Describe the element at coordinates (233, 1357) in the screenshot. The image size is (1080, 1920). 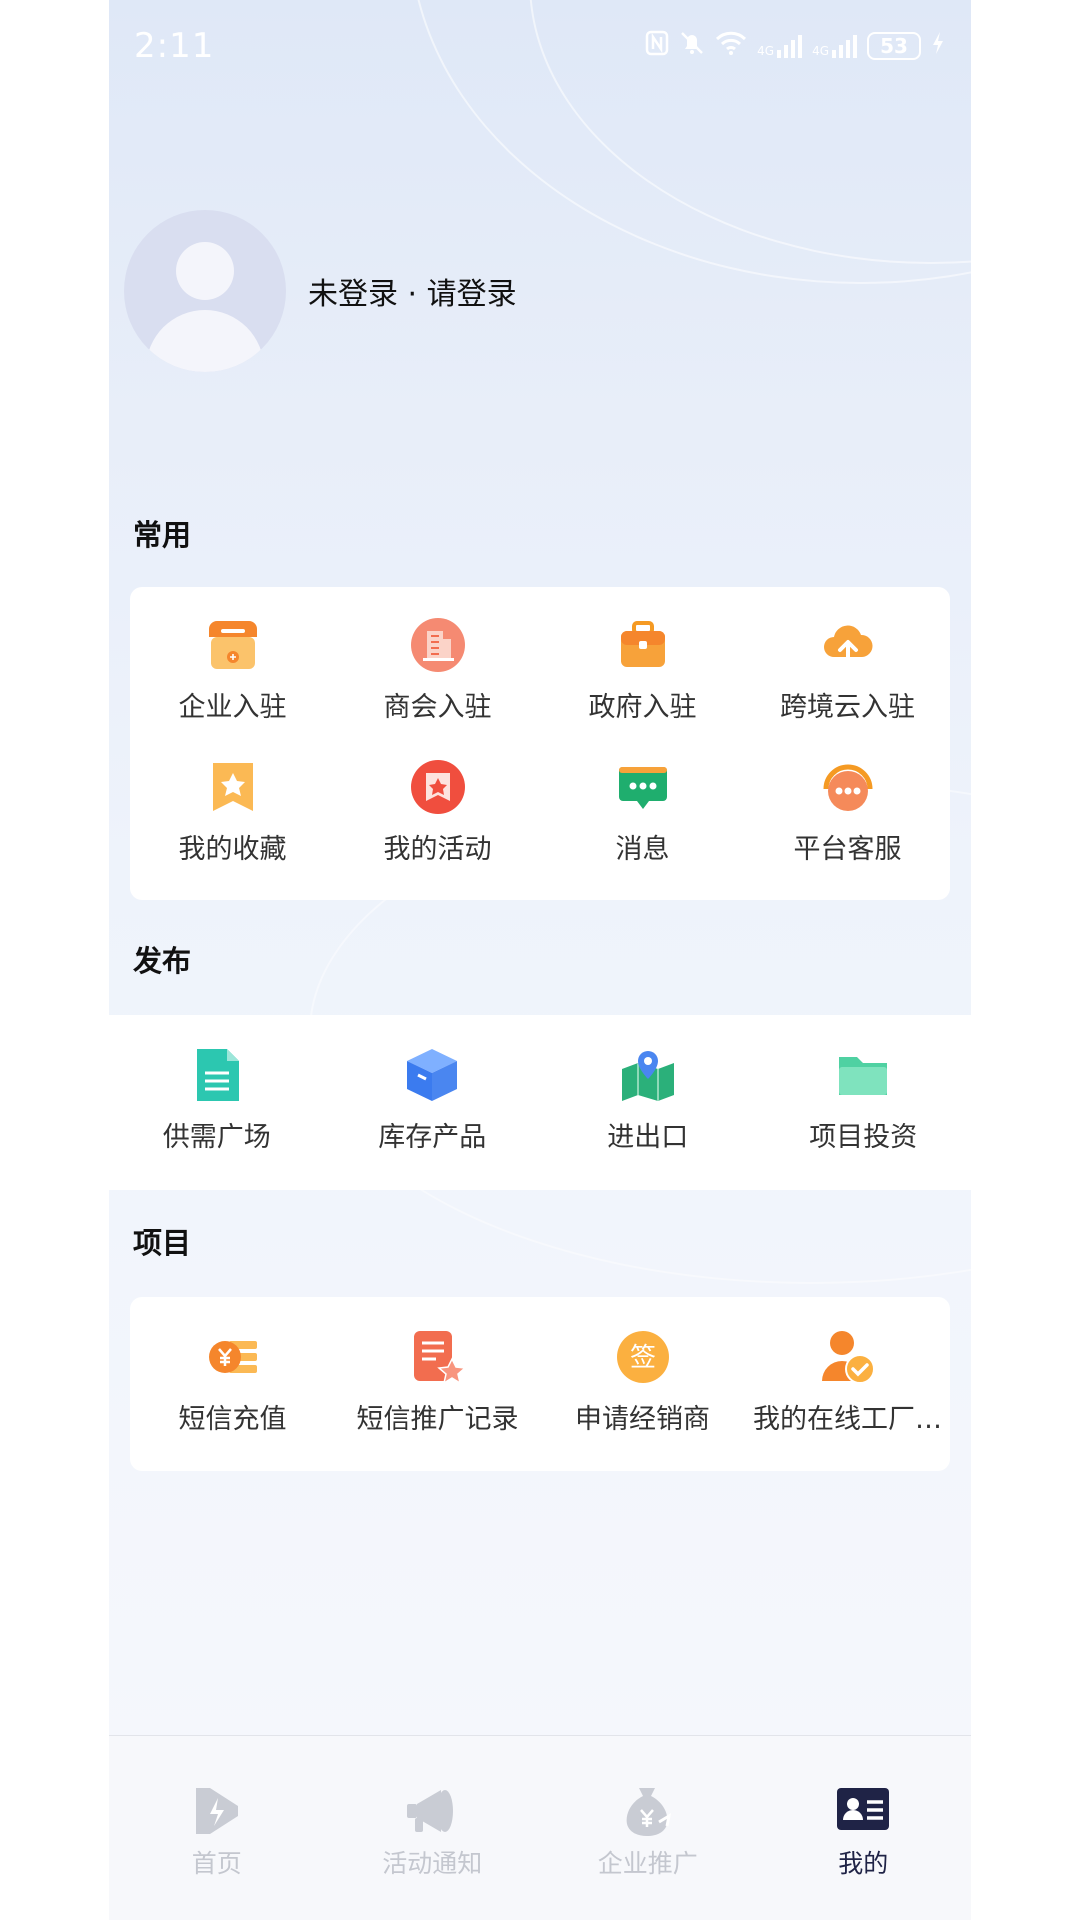
I see `coin-recharge-icon` at that location.